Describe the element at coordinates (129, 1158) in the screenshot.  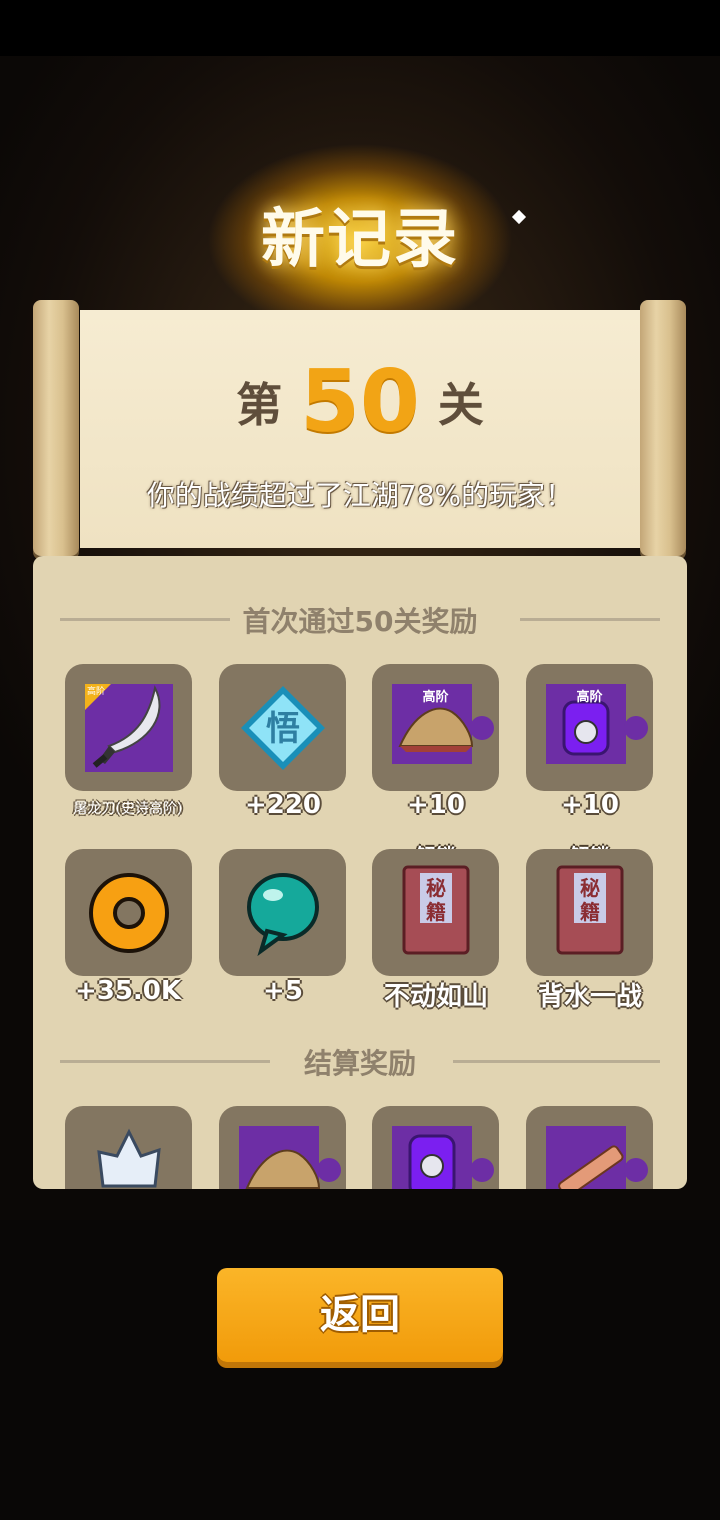
I see `crystal-icon` at that location.